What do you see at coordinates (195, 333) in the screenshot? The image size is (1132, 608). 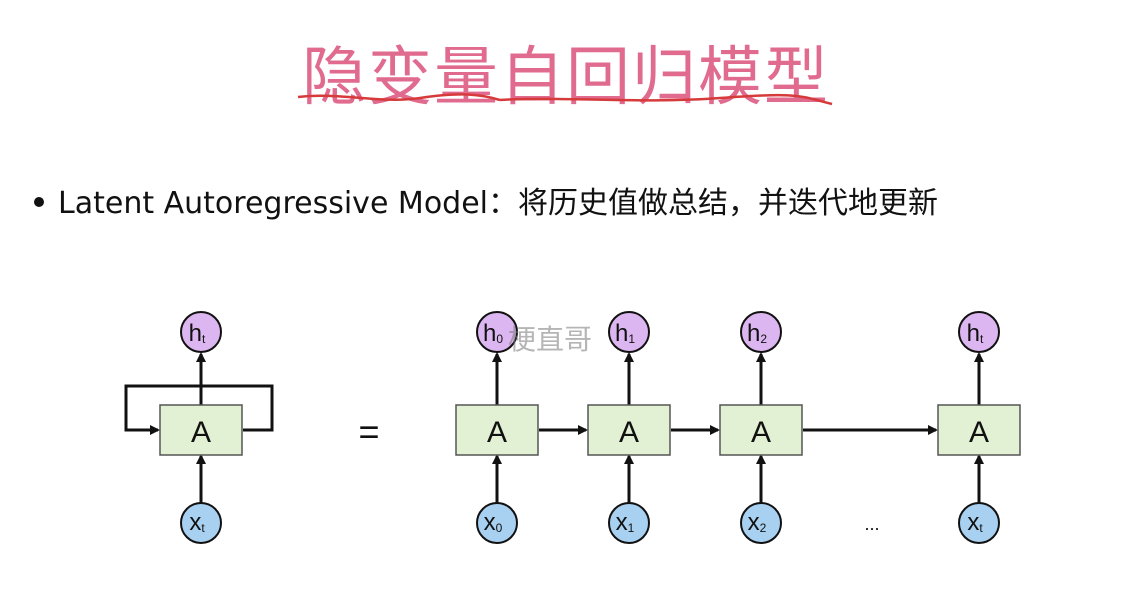 I see `rolled-hidden-letter: h` at bounding box center [195, 333].